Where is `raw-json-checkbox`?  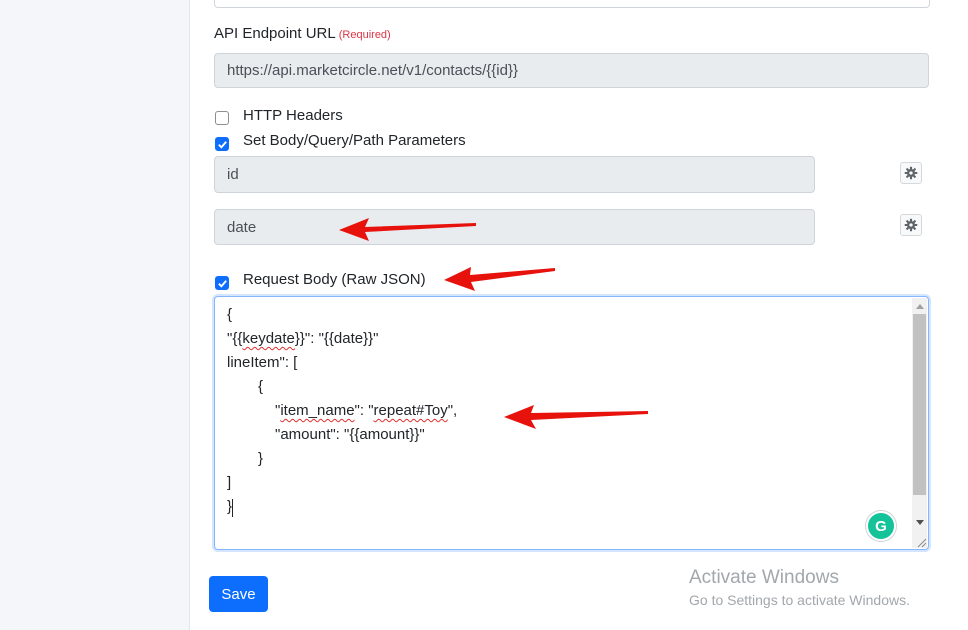
raw-json-checkbox is located at coordinates (222, 283).